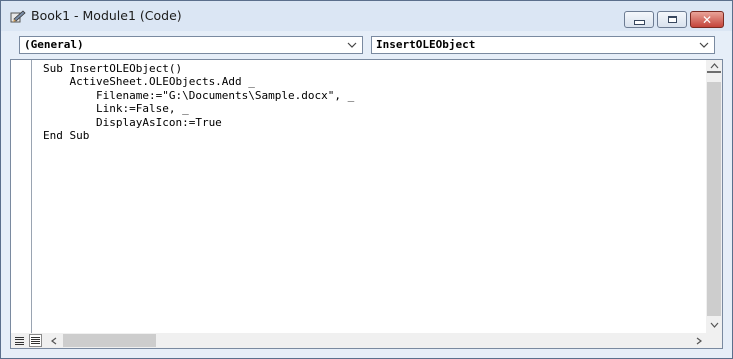 The image size is (733, 359). I want to click on close-button: ✕, so click(707, 19).